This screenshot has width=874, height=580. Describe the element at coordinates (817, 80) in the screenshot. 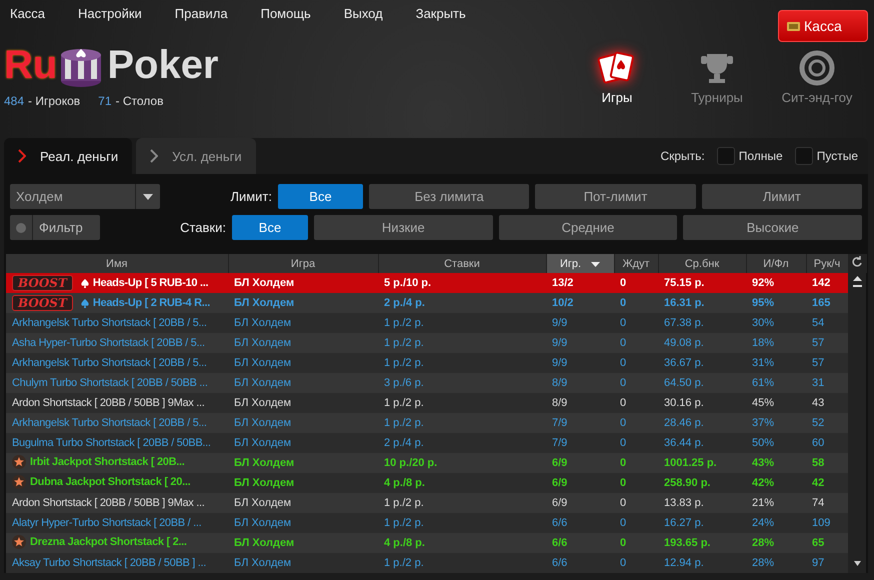

I see `nav-tab: Сит-энд-гоу` at that location.